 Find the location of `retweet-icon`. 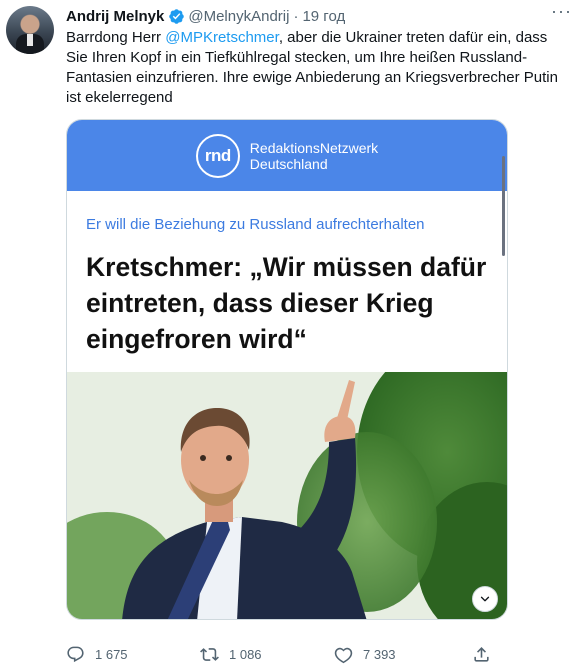

retweet-icon is located at coordinates (209, 654).